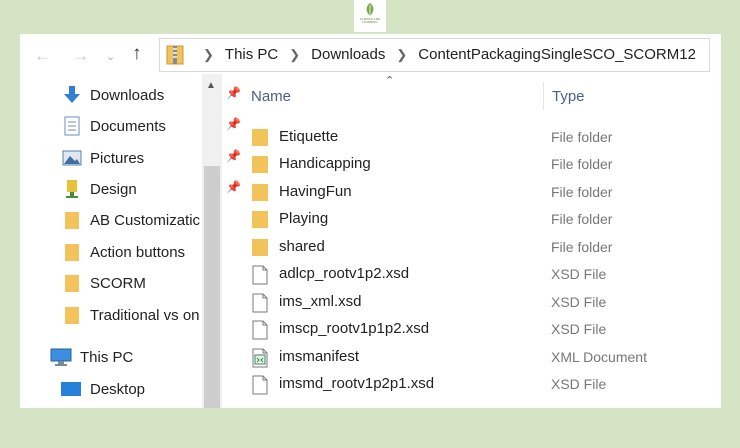  I want to click on file-type: XML Document, so click(599, 357).